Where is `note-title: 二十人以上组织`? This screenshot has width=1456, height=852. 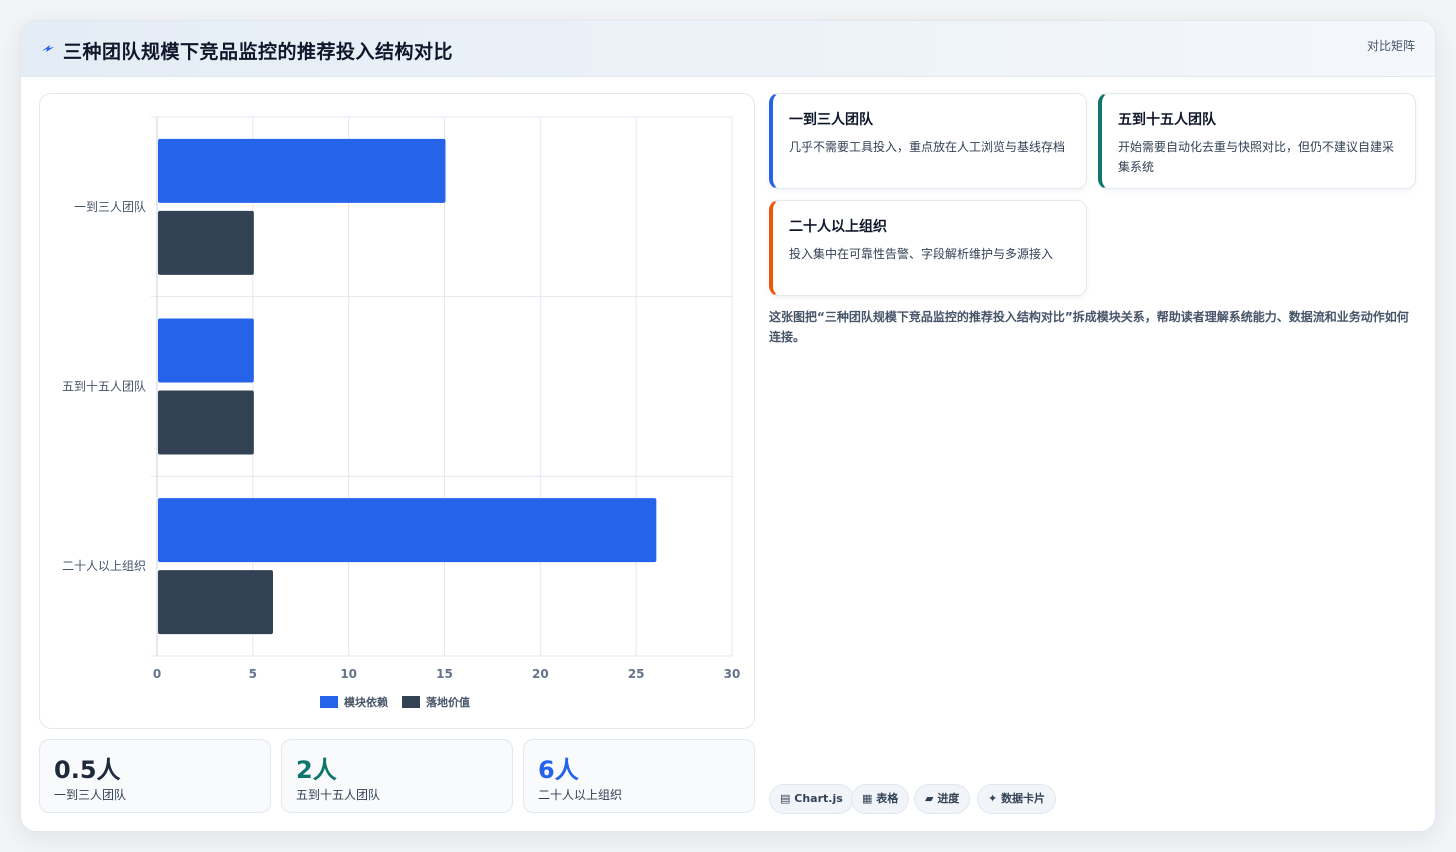 note-title: 二十人以上组织 is located at coordinates (838, 227).